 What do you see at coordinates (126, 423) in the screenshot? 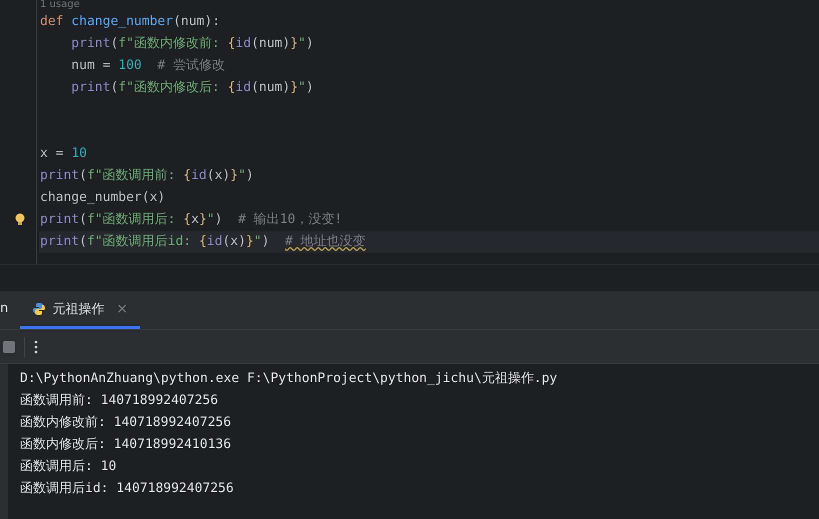
I see `console-line: 函数内修改前: 140718992407256` at bounding box center [126, 423].